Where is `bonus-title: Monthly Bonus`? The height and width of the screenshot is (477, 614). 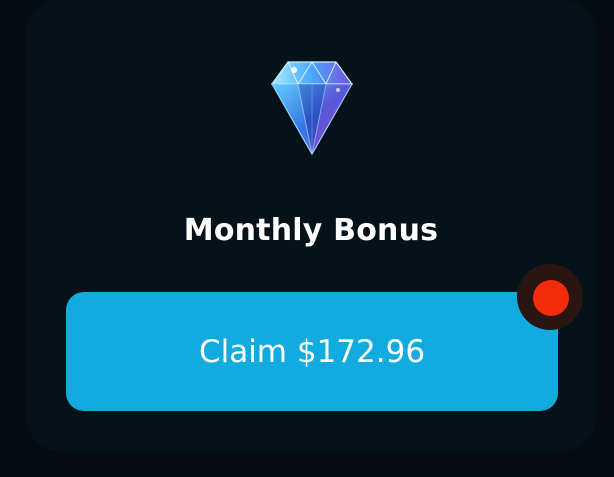 bonus-title: Monthly Bonus is located at coordinates (311, 230).